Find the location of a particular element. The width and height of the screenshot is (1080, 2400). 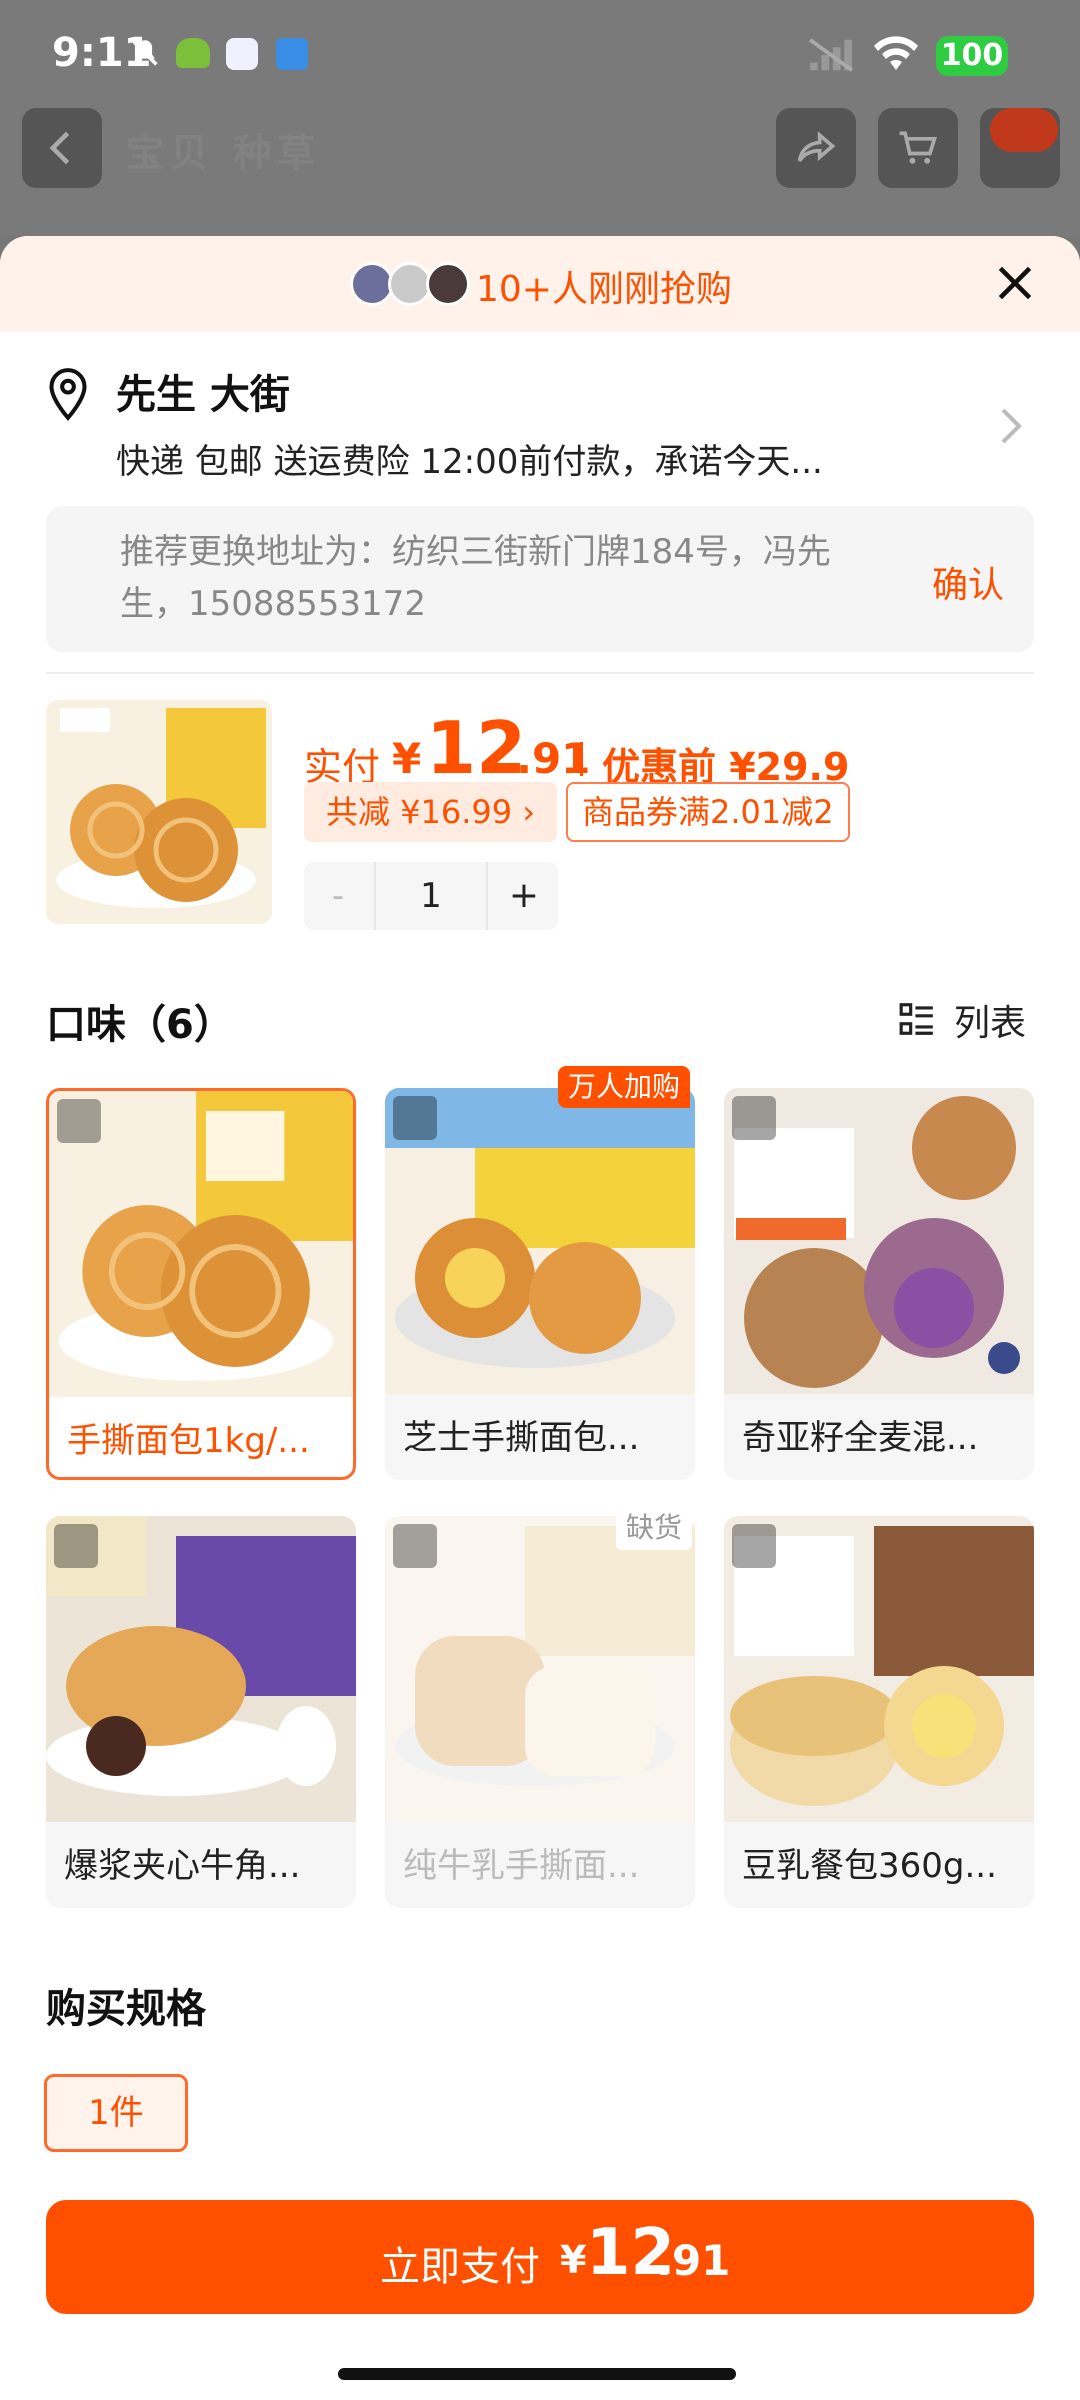

pay-decimal: .91 is located at coordinates (693, 2260).